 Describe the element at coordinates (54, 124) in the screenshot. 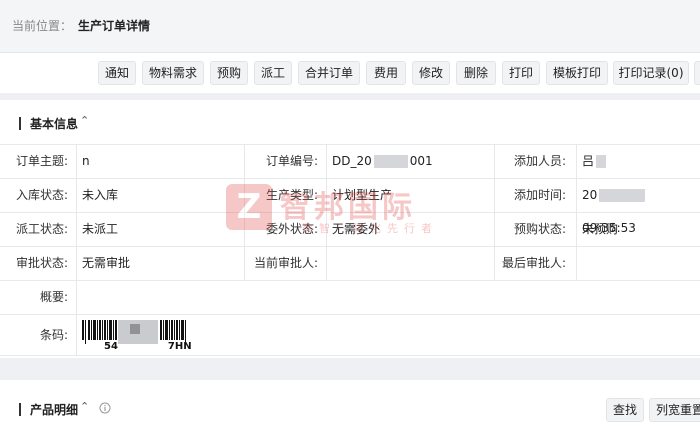

I see `basic-info-title: 基本信息` at that location.